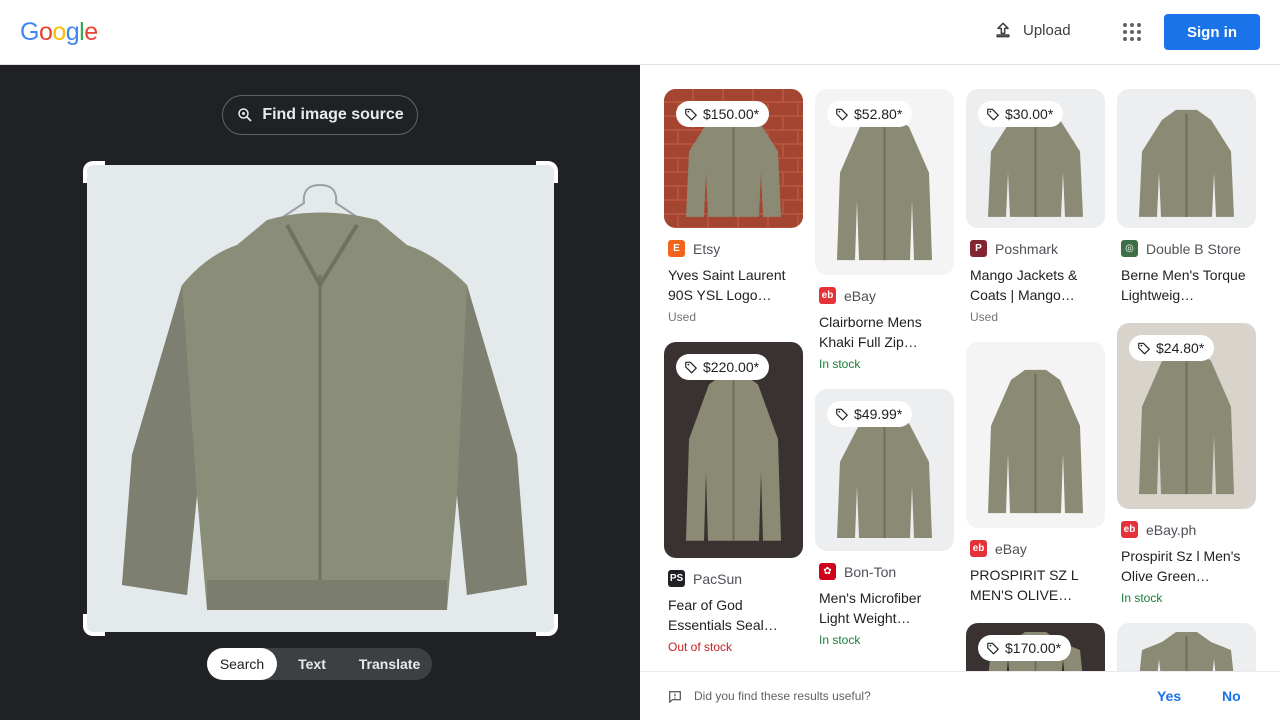 This screenshot has height=720, width=1280. I want to click on stock-status: Out of stock, so click(700, 647).